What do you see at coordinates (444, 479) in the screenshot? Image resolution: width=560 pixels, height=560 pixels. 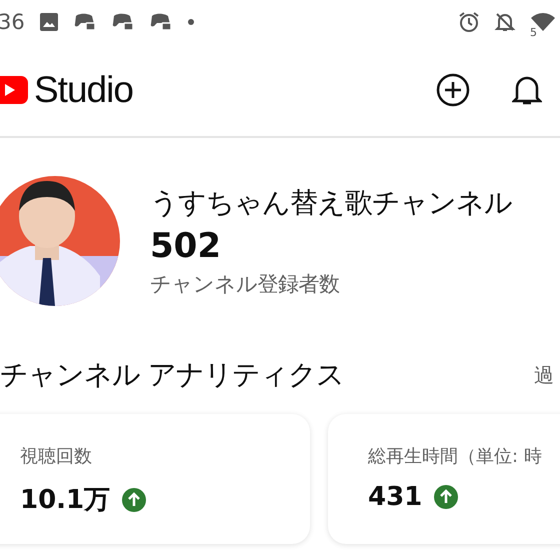 I see `metric-card: 総再生時間（単位: 時 431` at bounding box center [444, 479].